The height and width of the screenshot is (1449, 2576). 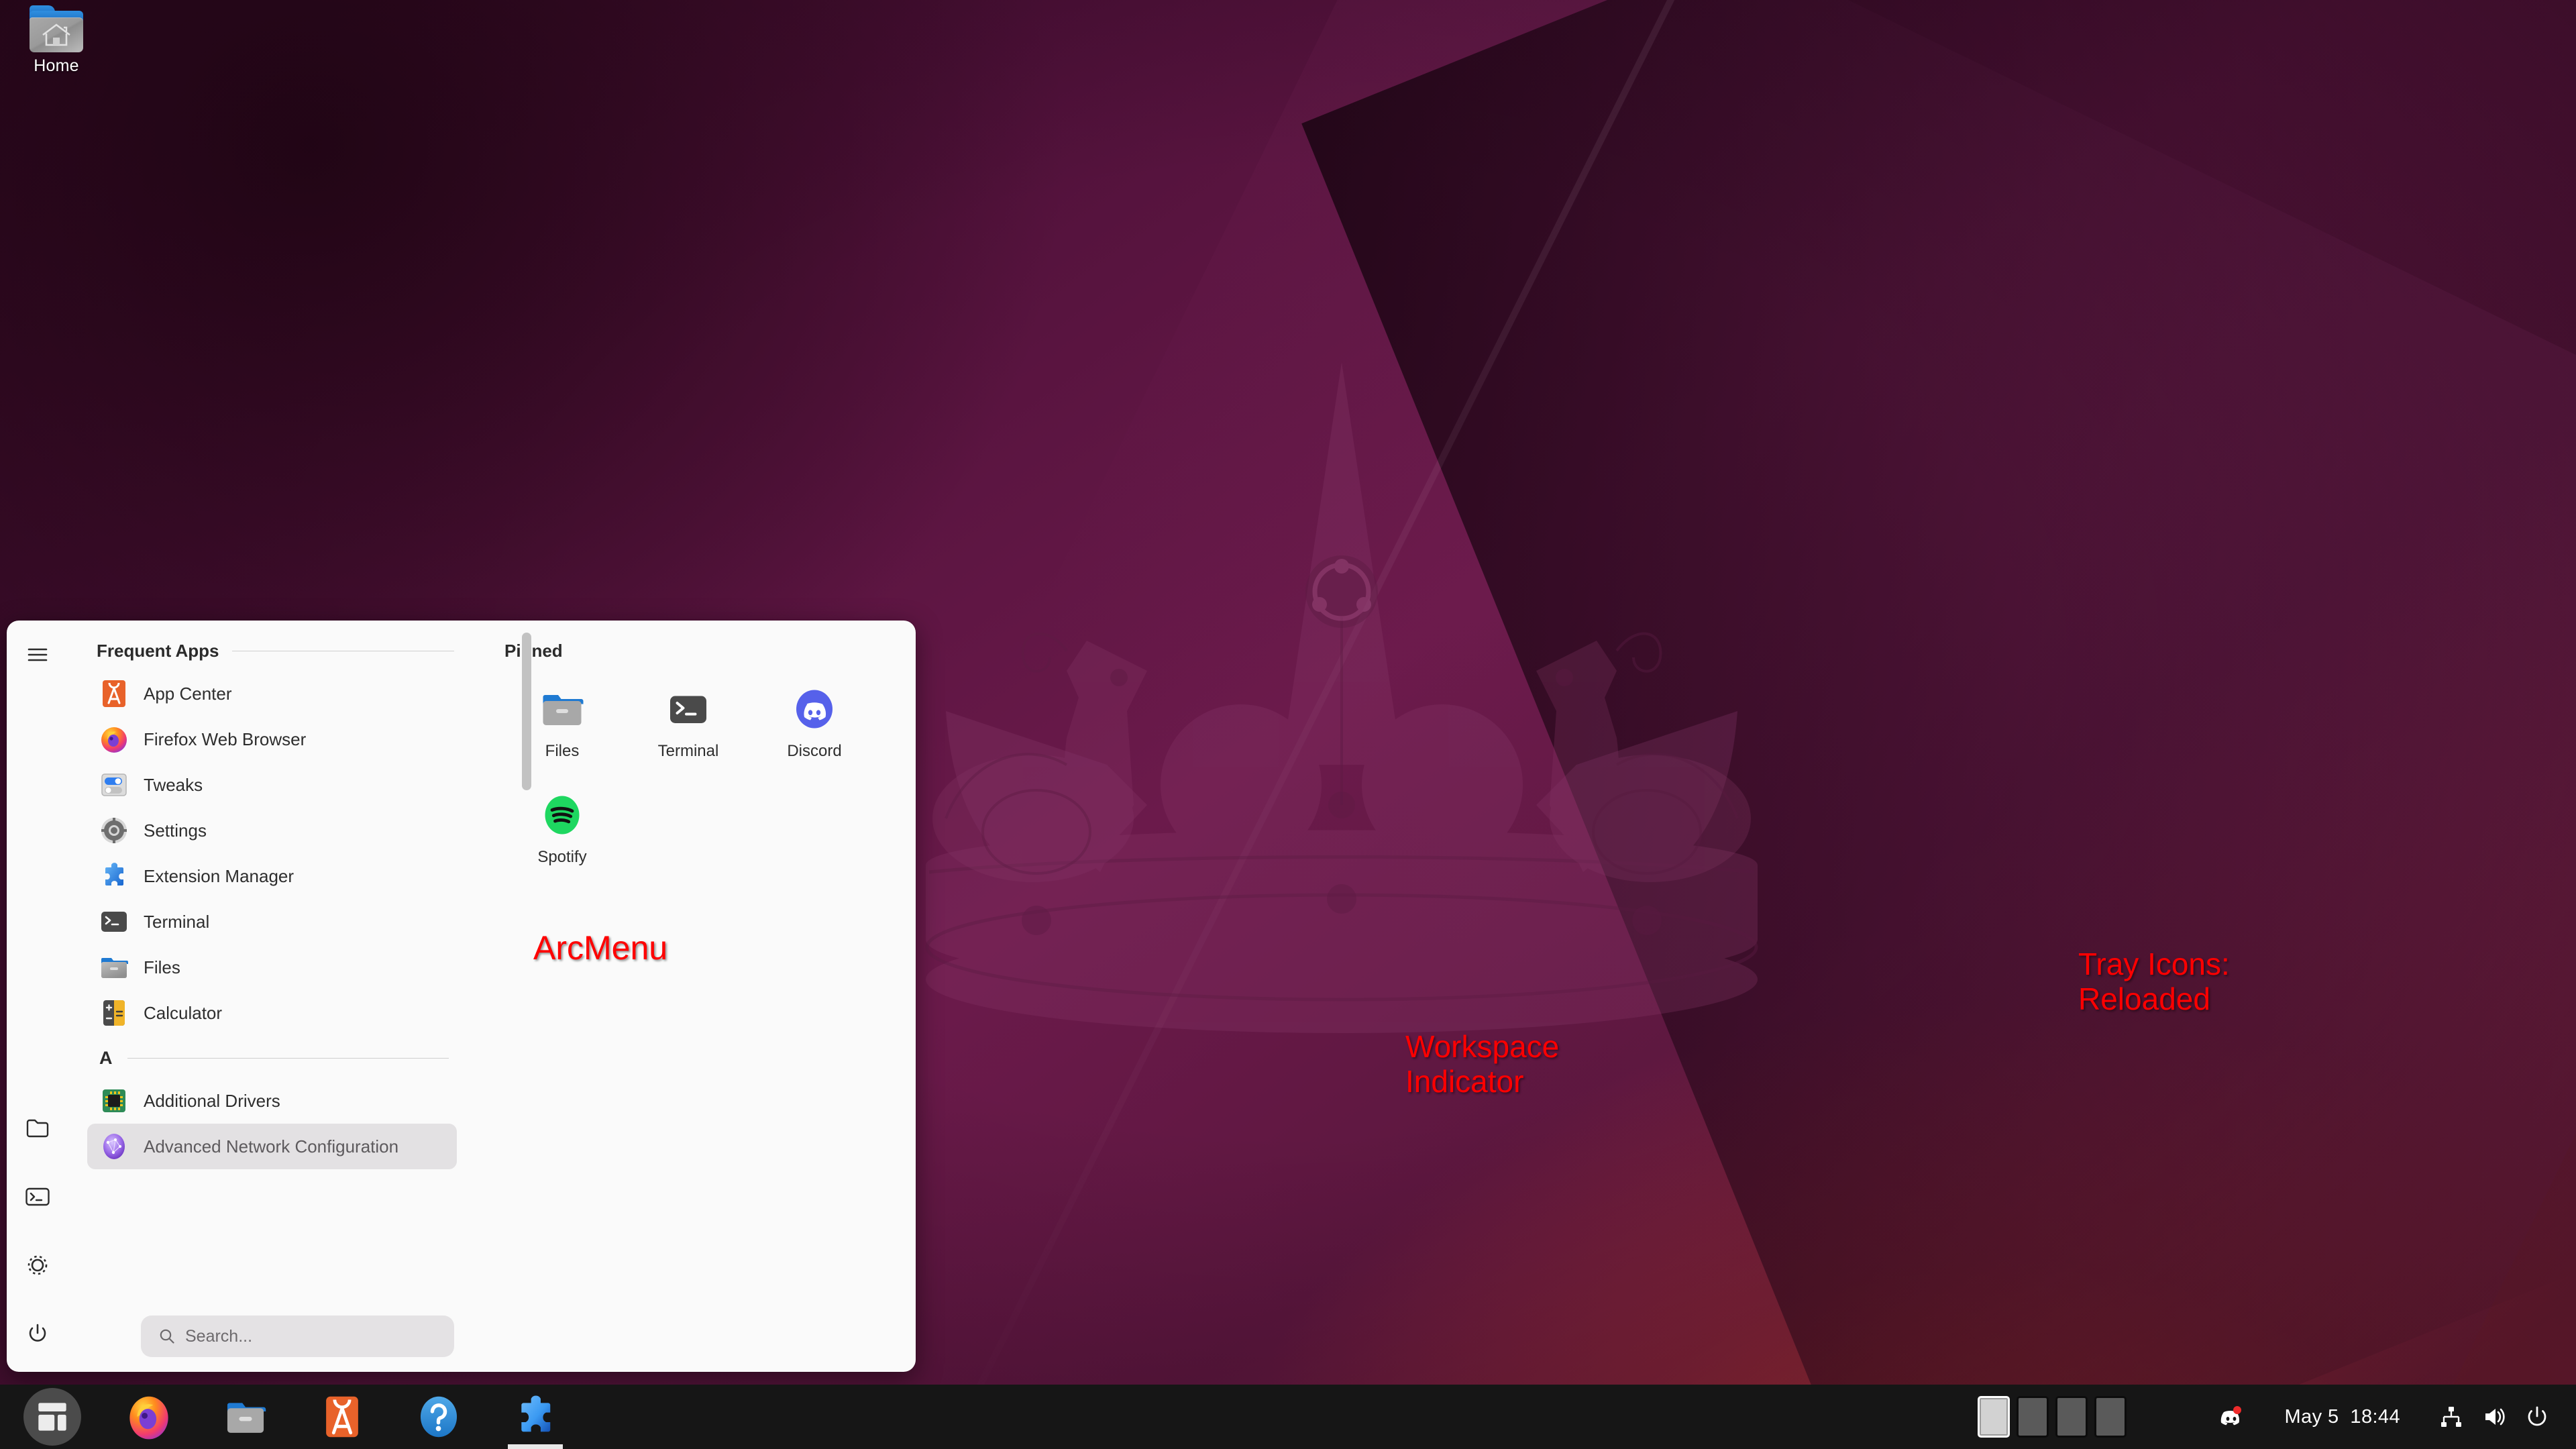 What do you see at coordinates (106, 1058) in the screenshot?
I see `alpha-letter: A` at bounding box center [106, 1058].